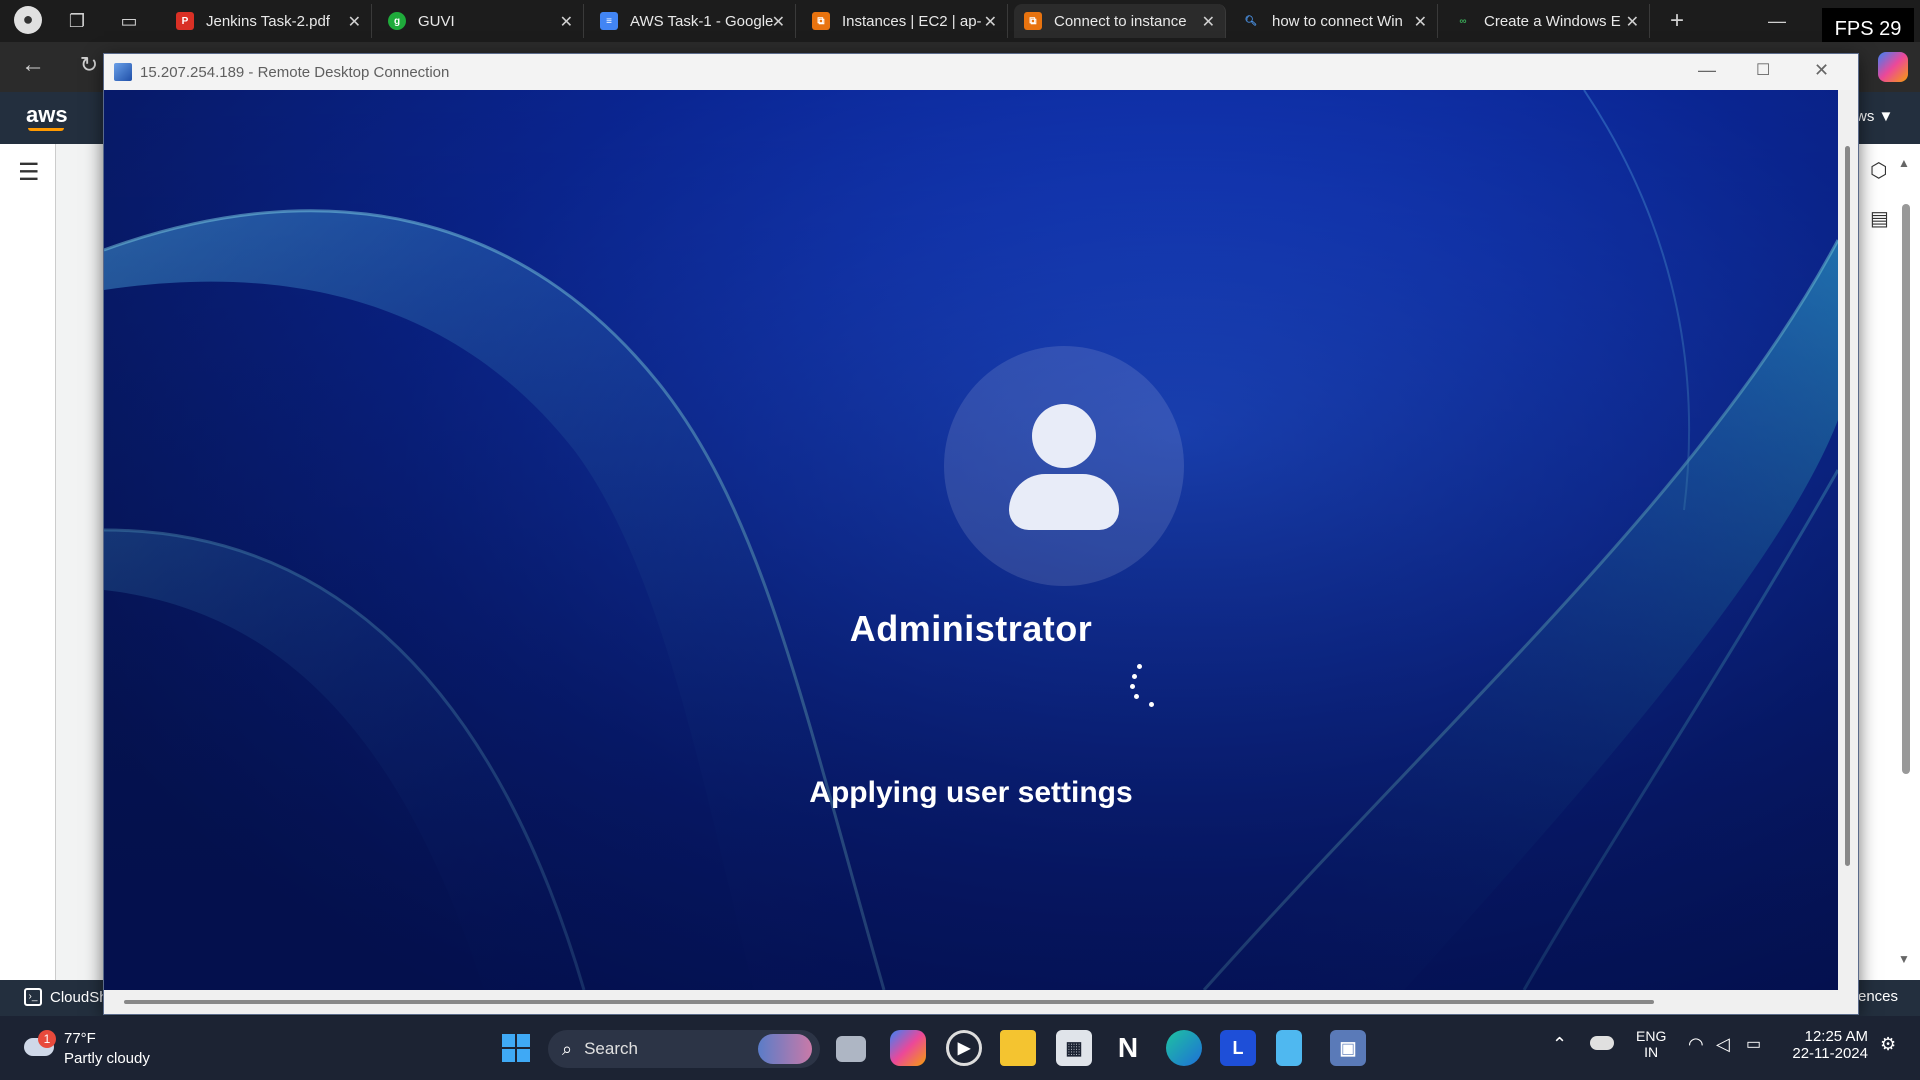 This screenshot has width=1920, height=1080. I want to click on cloudshell-button: ›_ CloudSh, so click(66, 997).